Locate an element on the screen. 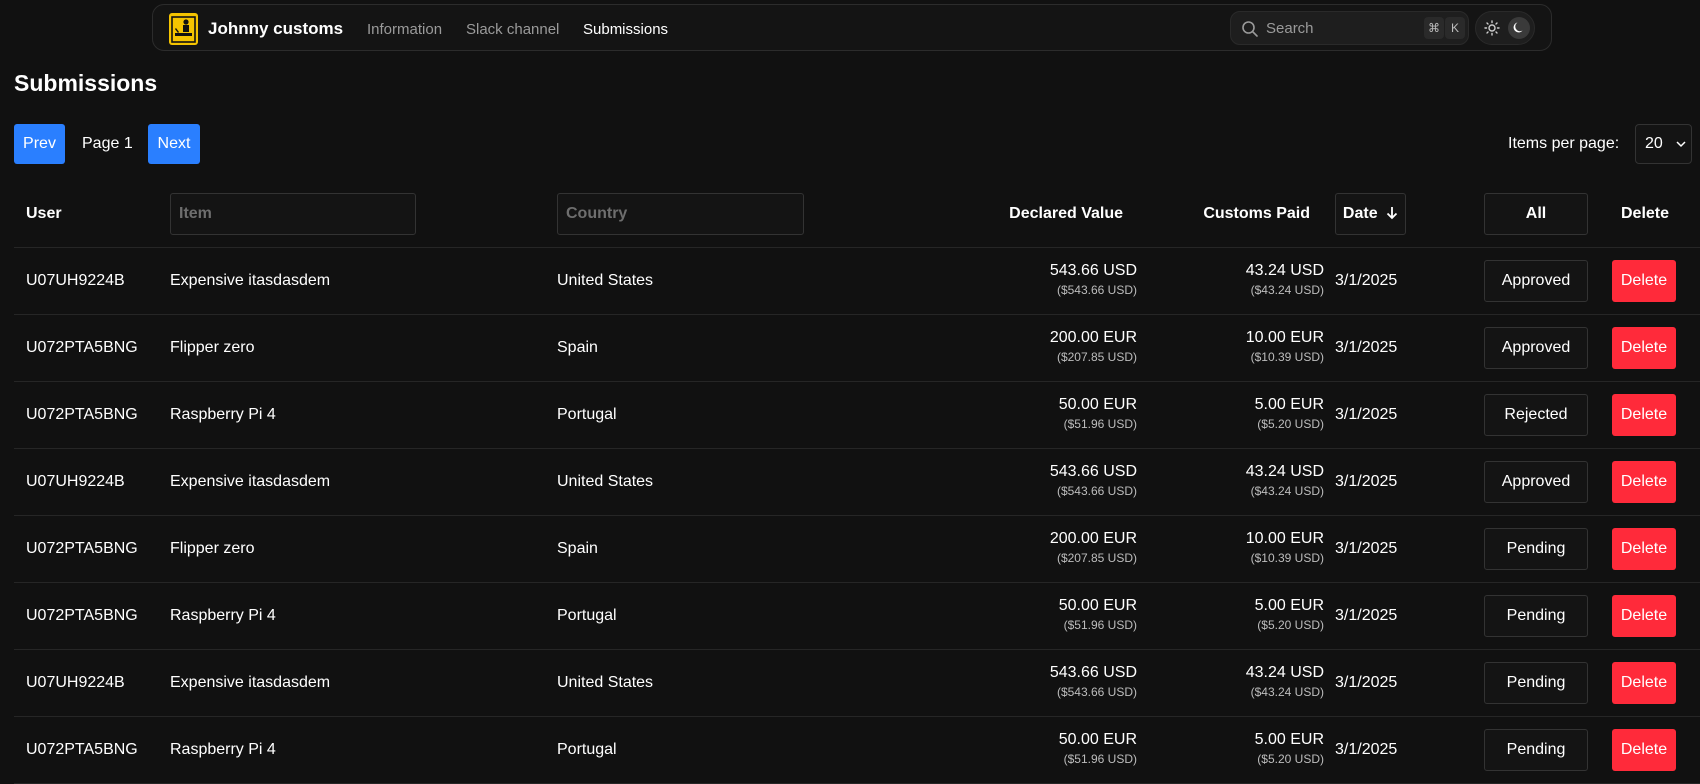 This screenshot has width=1700, height=784. items-per-page-value: 20 is located at coordinates (1654, 143).